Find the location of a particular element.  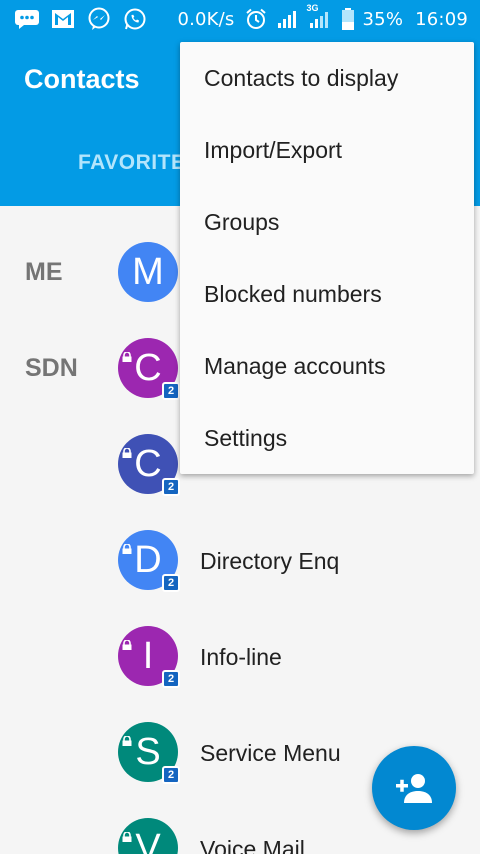

menu-item-manage-accounts: Manage accounts is located at coordinates (327, 366).